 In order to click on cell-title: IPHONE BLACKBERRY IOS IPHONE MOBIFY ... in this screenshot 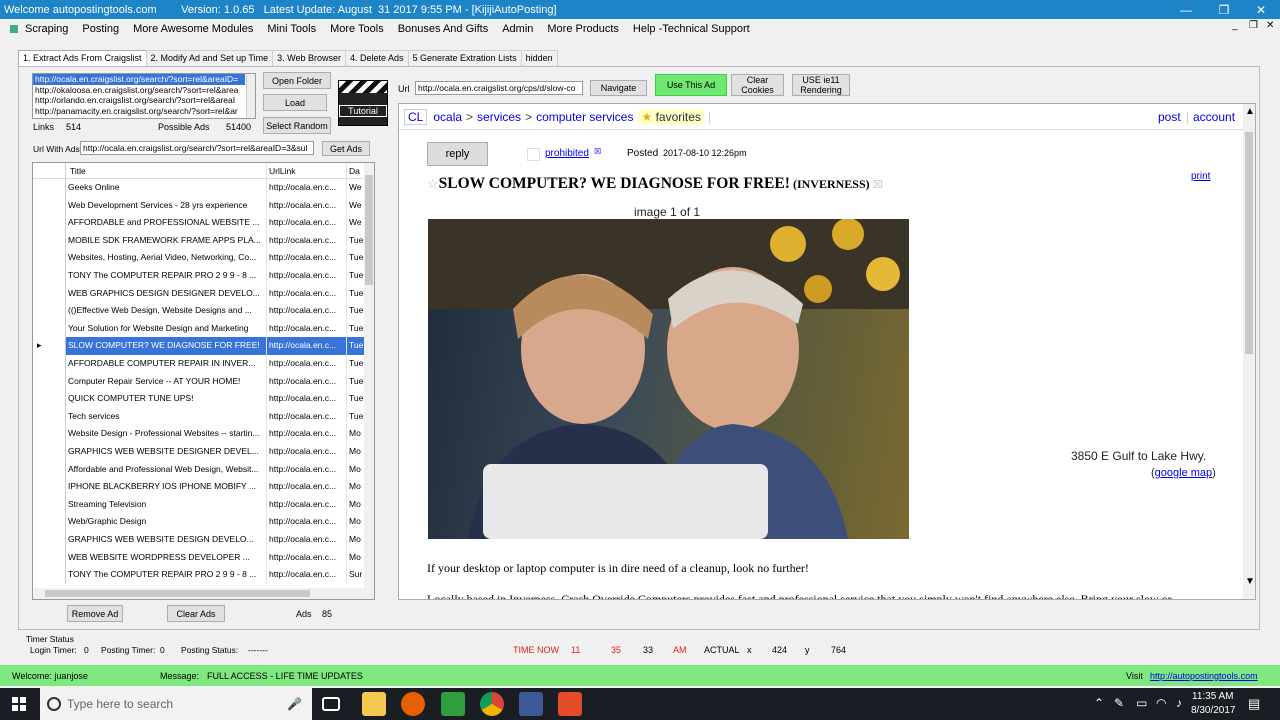, I will do `click(166, 487)`.